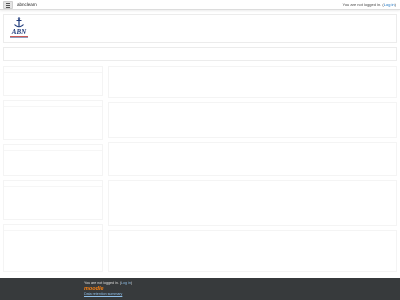 Image resolution: width=400 pixels, height=300 pixels. Describe the element at coordinates (27, 5) in the screenshot. I see `site-name: abnclearn` at that location.